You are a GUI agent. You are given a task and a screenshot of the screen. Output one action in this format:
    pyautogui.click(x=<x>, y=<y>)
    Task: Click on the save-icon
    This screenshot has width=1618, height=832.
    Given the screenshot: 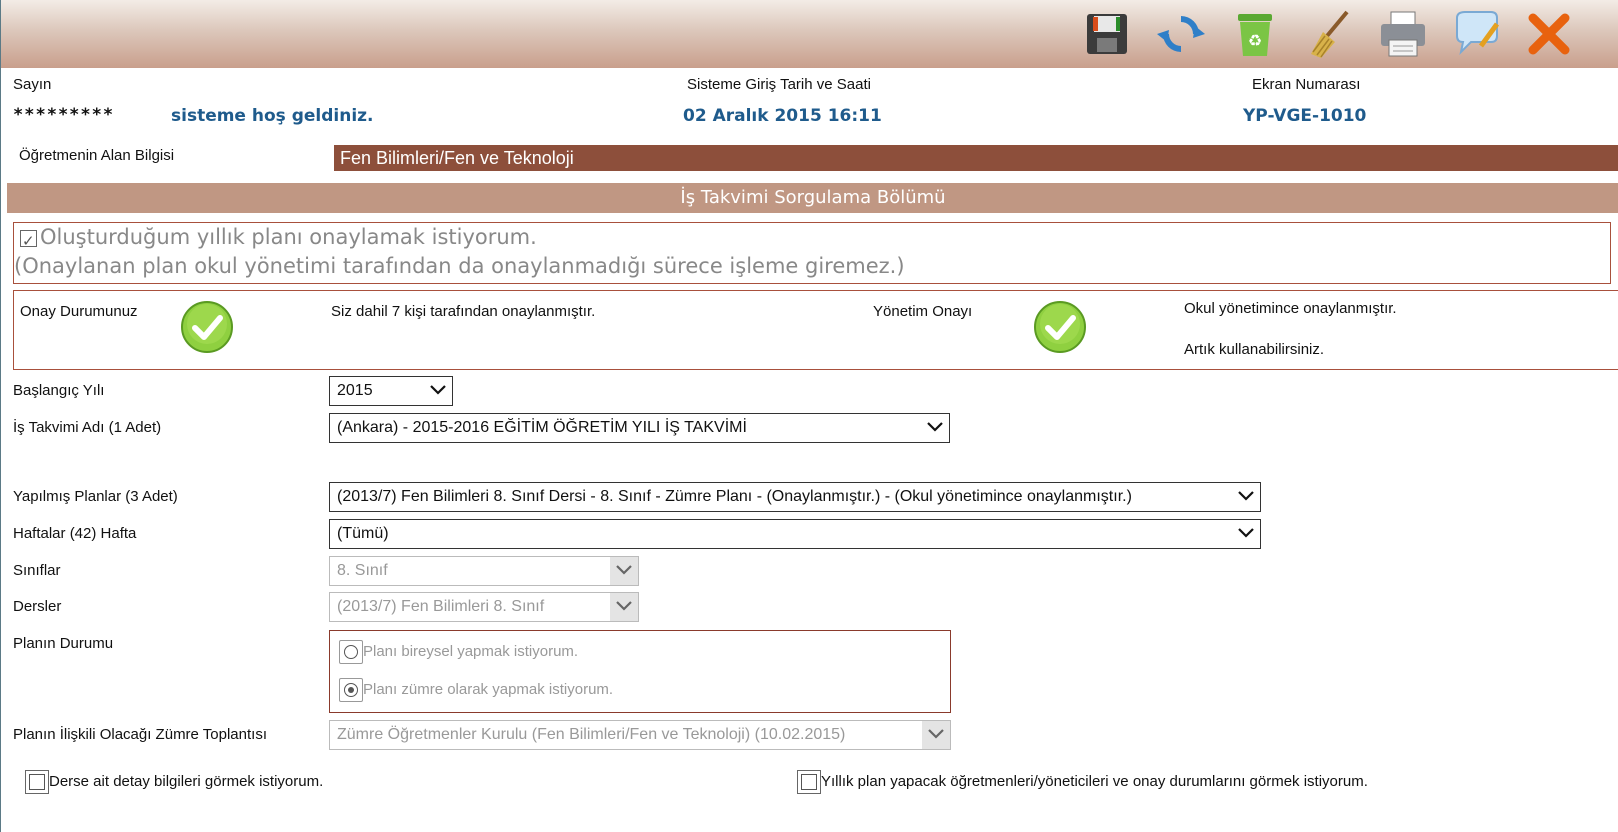 What is the action you would take?
    pyautogui.click(x=1107, y=34)
    